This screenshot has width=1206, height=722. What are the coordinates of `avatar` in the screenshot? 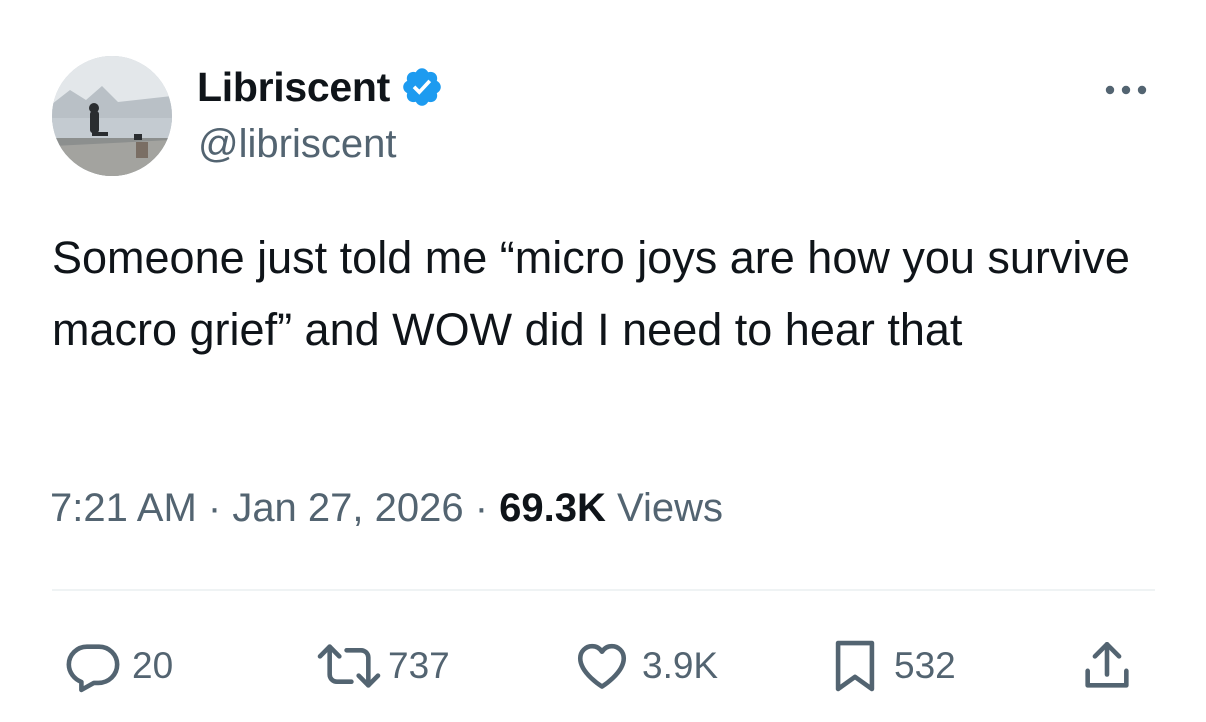 It's located at (112, 116).